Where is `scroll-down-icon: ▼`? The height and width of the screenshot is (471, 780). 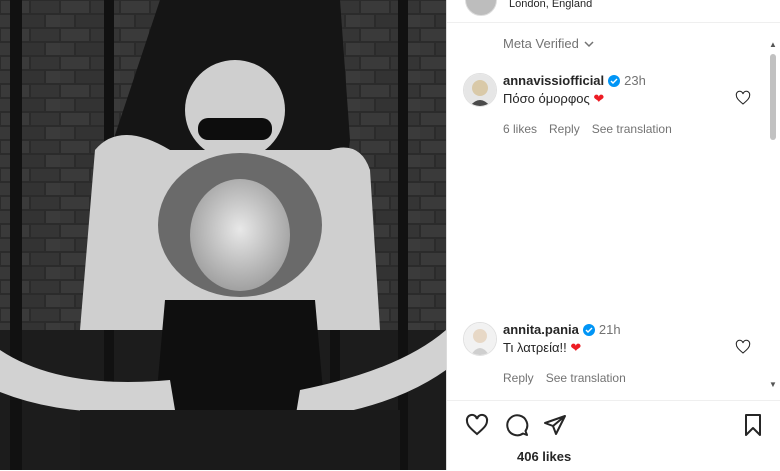 scroll-down-icon: ▼ is located at coordinates (773, 385).